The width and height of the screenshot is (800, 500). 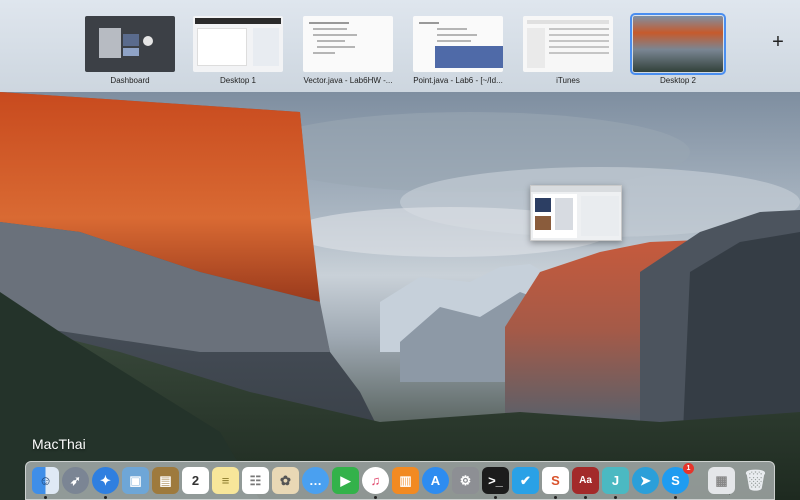 I want to click on console-pane, so click(x=469, y=57).